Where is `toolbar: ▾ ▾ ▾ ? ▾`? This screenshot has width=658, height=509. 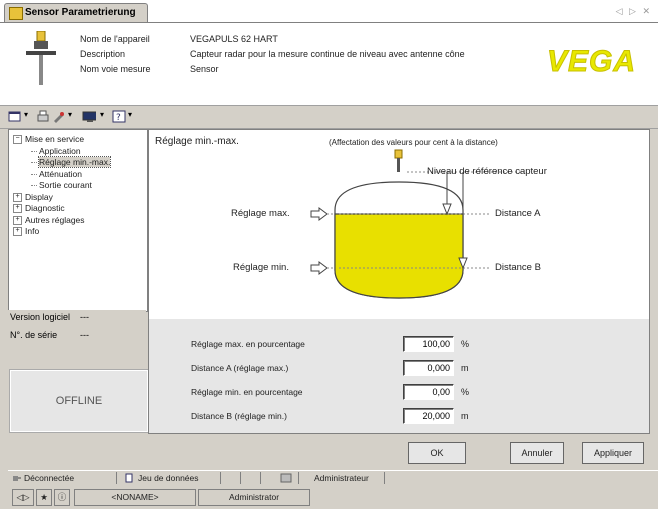
toolbar: ▾ ▾ ▾ ? ▾ is located at coordinates (329, 117).